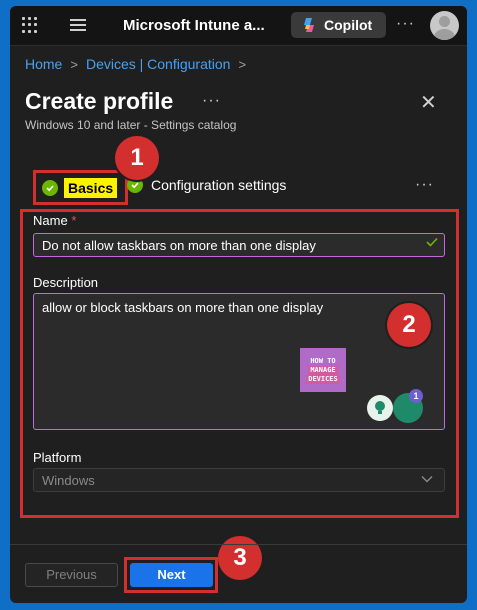  What do you see at coordinates (348, 25) in the screenshot?
I see `copilot-label: Copilot` at bounding box center [348, 25].